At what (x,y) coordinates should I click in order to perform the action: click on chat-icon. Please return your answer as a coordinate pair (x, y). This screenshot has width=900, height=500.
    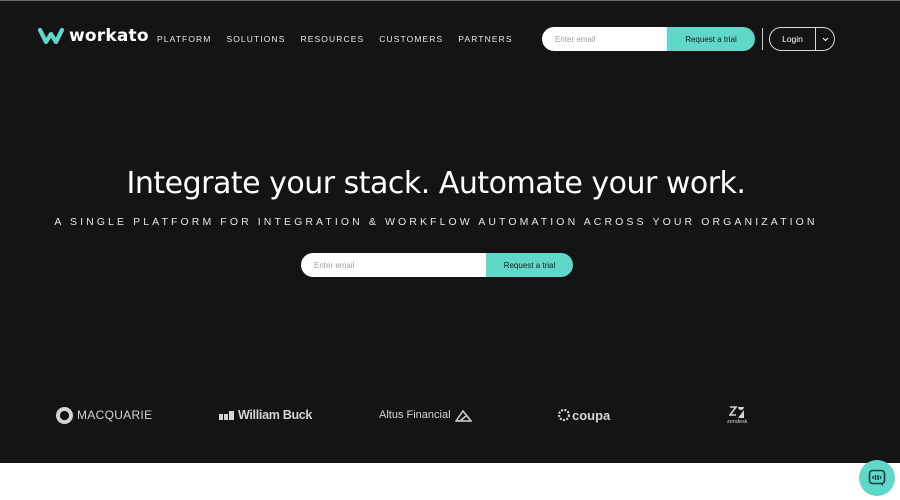
    Looking at the image, I should click on (877, 477).